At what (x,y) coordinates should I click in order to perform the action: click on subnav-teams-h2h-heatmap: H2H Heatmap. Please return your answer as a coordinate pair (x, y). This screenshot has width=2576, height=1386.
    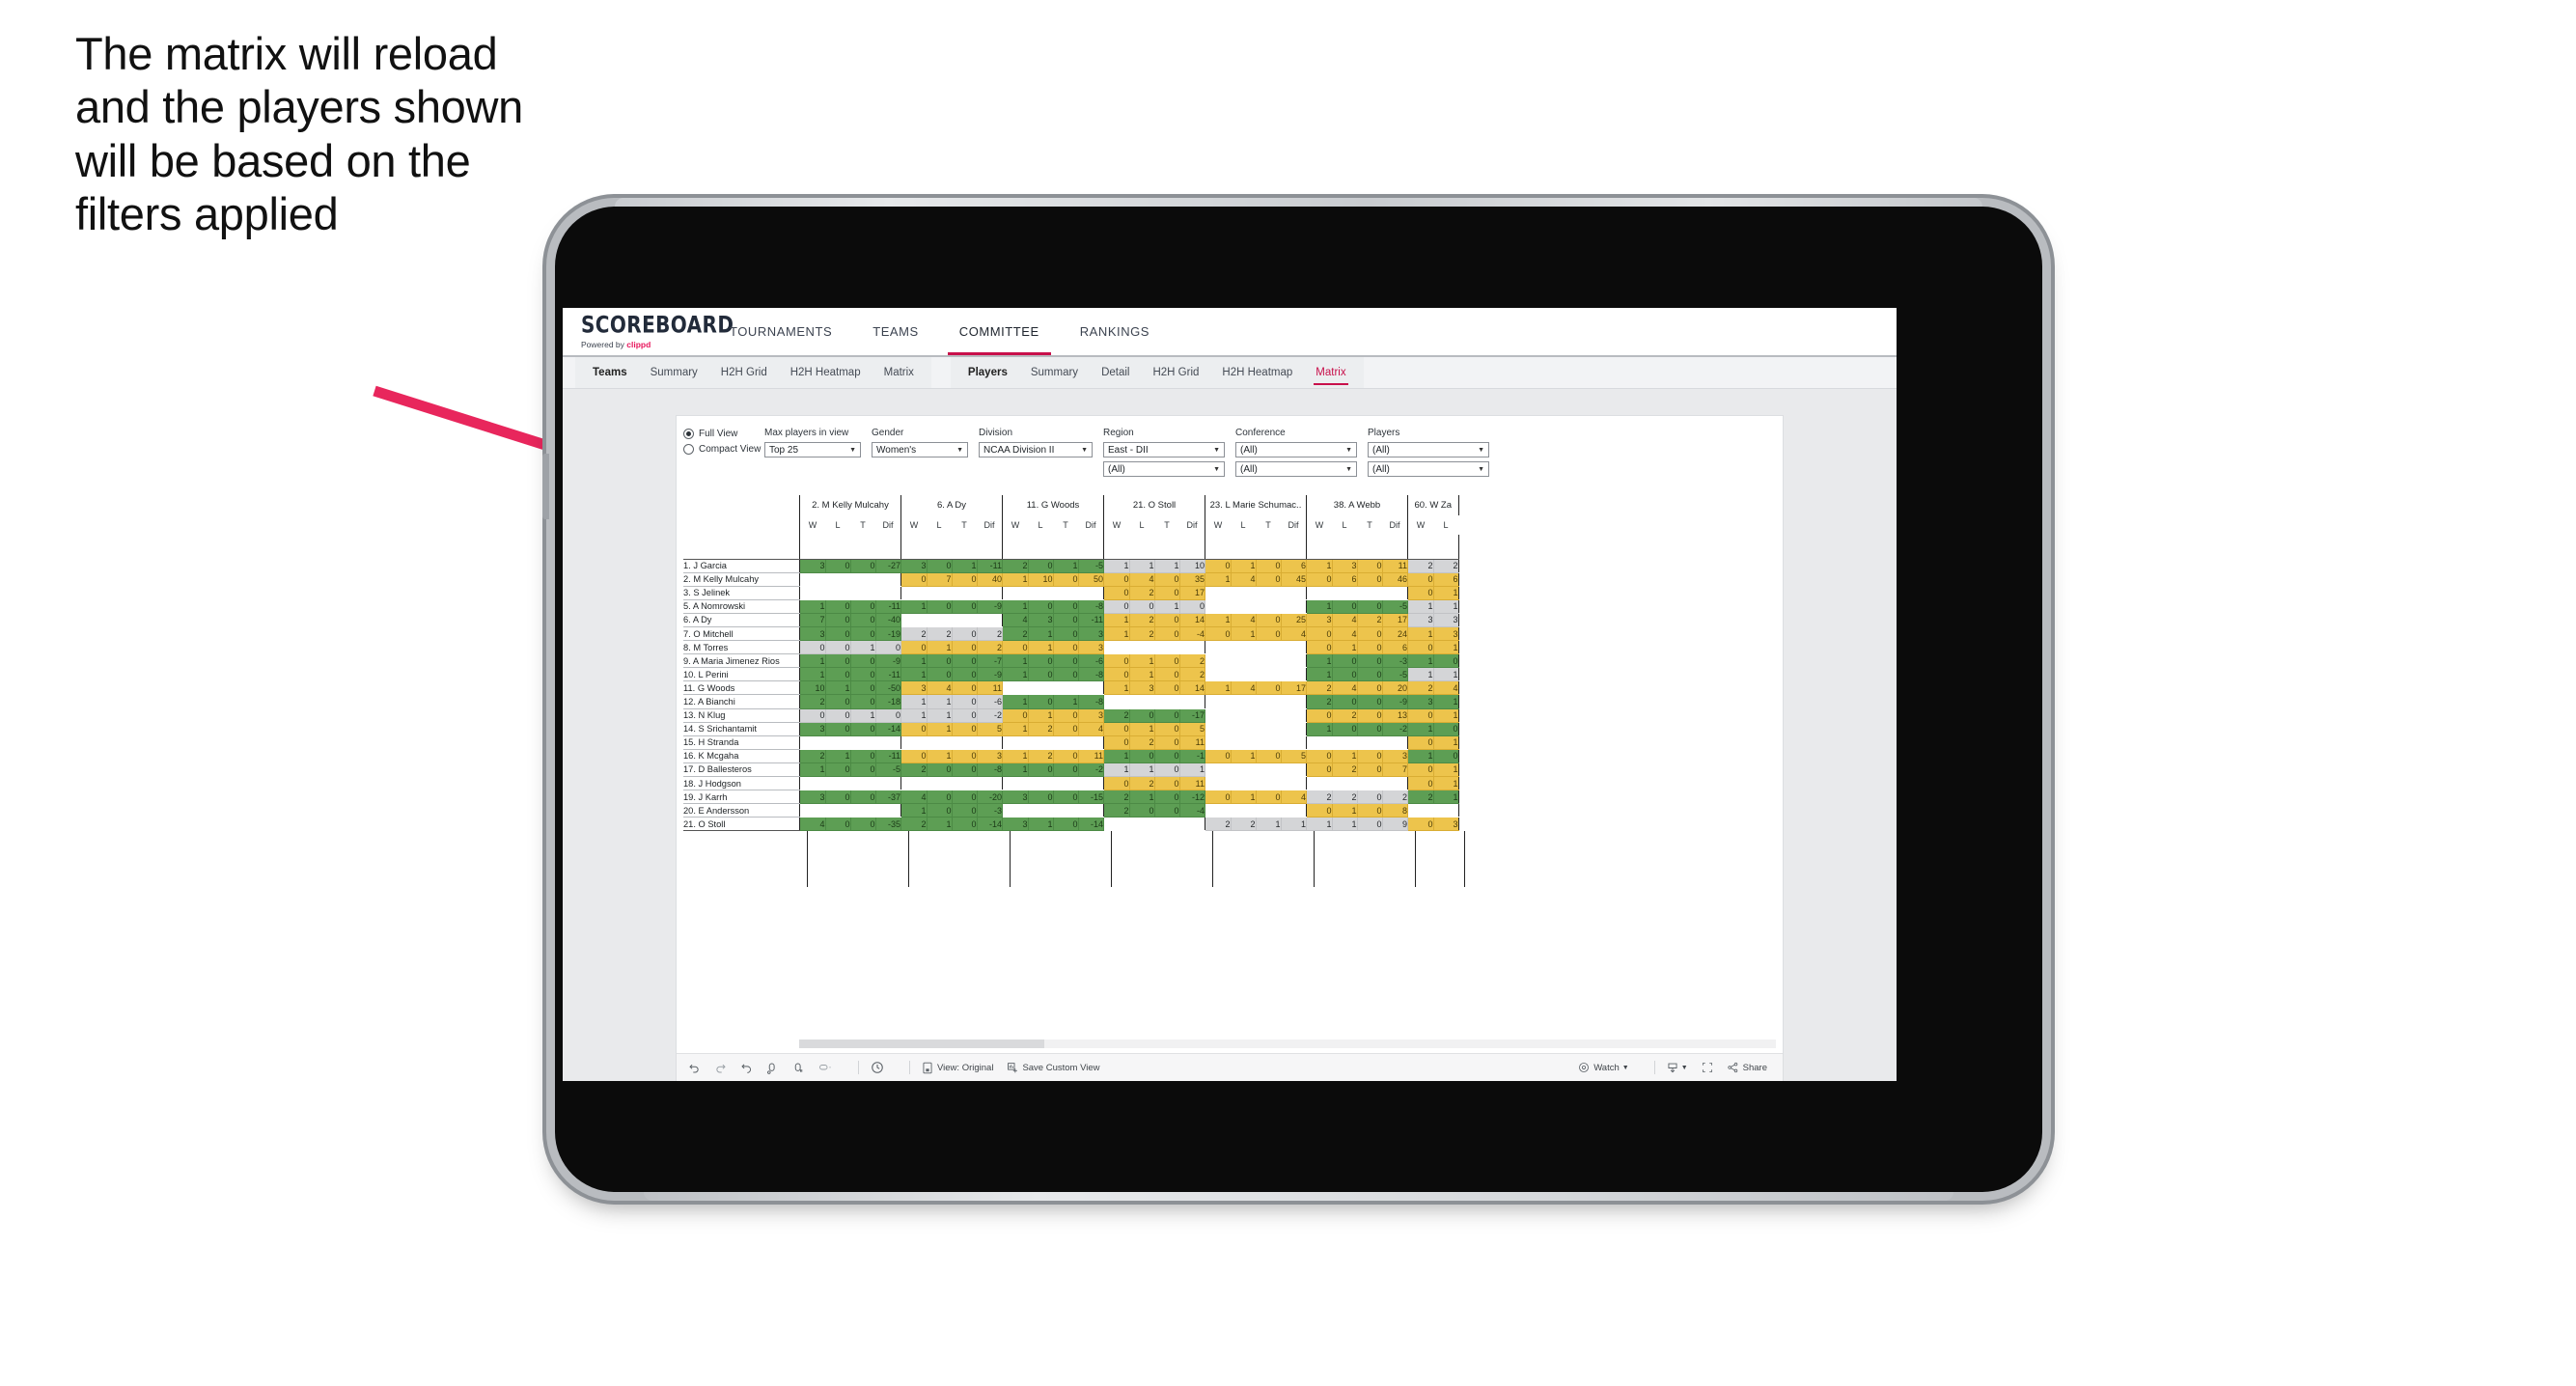
    Looking at the image, I should click on (826, 372).